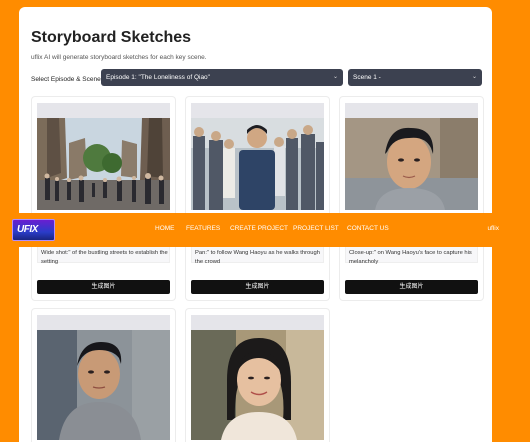  Describe the element at coordinates (415, 77) in the screenshot. I see `scene-select: Scene 1 - ⌄` at that location.